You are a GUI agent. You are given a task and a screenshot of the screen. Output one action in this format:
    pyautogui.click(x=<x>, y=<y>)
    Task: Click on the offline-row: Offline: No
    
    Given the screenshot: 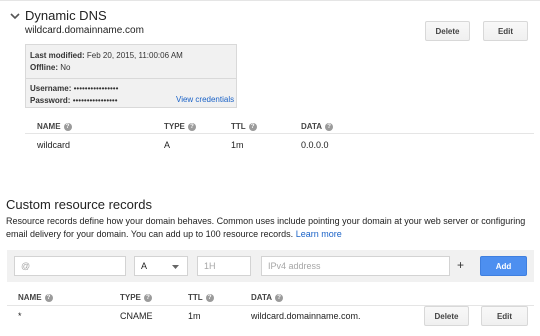 What is the action you would take?
    pyautogui.click(x=50, y=67)
    